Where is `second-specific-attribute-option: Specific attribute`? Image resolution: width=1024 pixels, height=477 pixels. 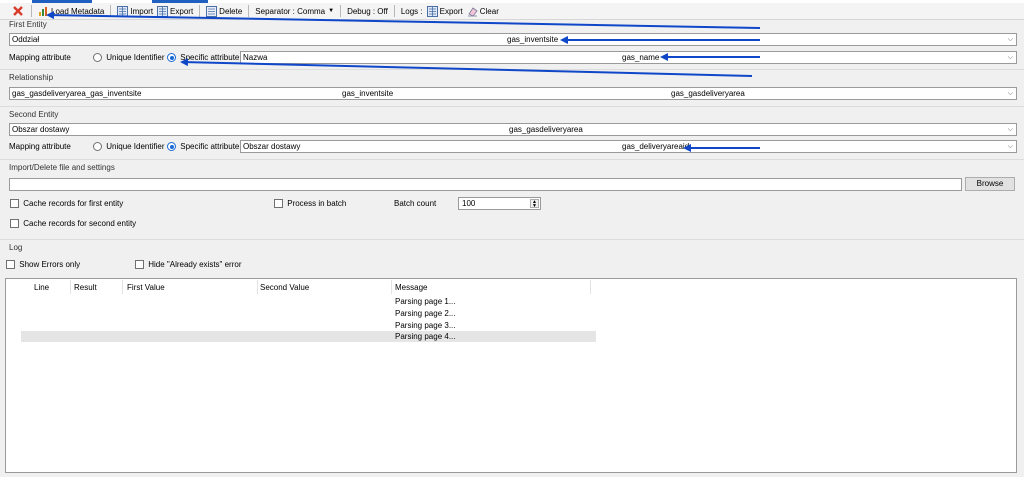
second-specific-attribute-option: Specific attribute is located at coordinates (203, 147).